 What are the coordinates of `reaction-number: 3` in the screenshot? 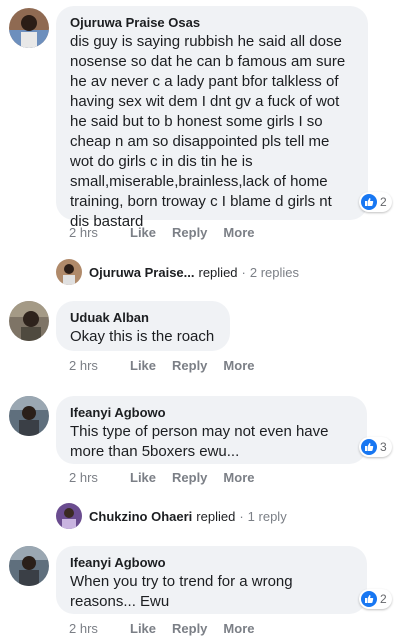 It's located at (383, 447).